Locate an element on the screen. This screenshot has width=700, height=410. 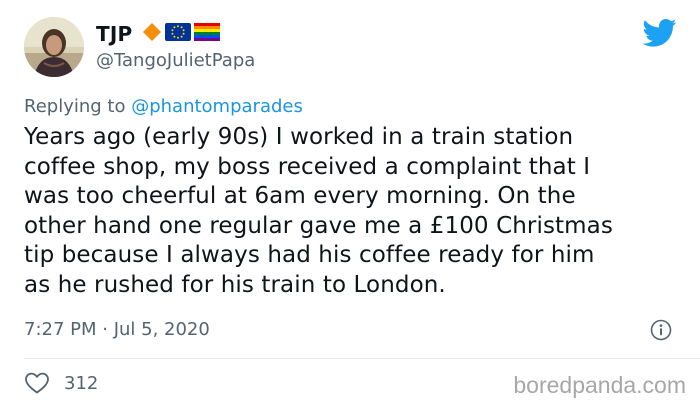
divider is located at coordinates (362, 358).